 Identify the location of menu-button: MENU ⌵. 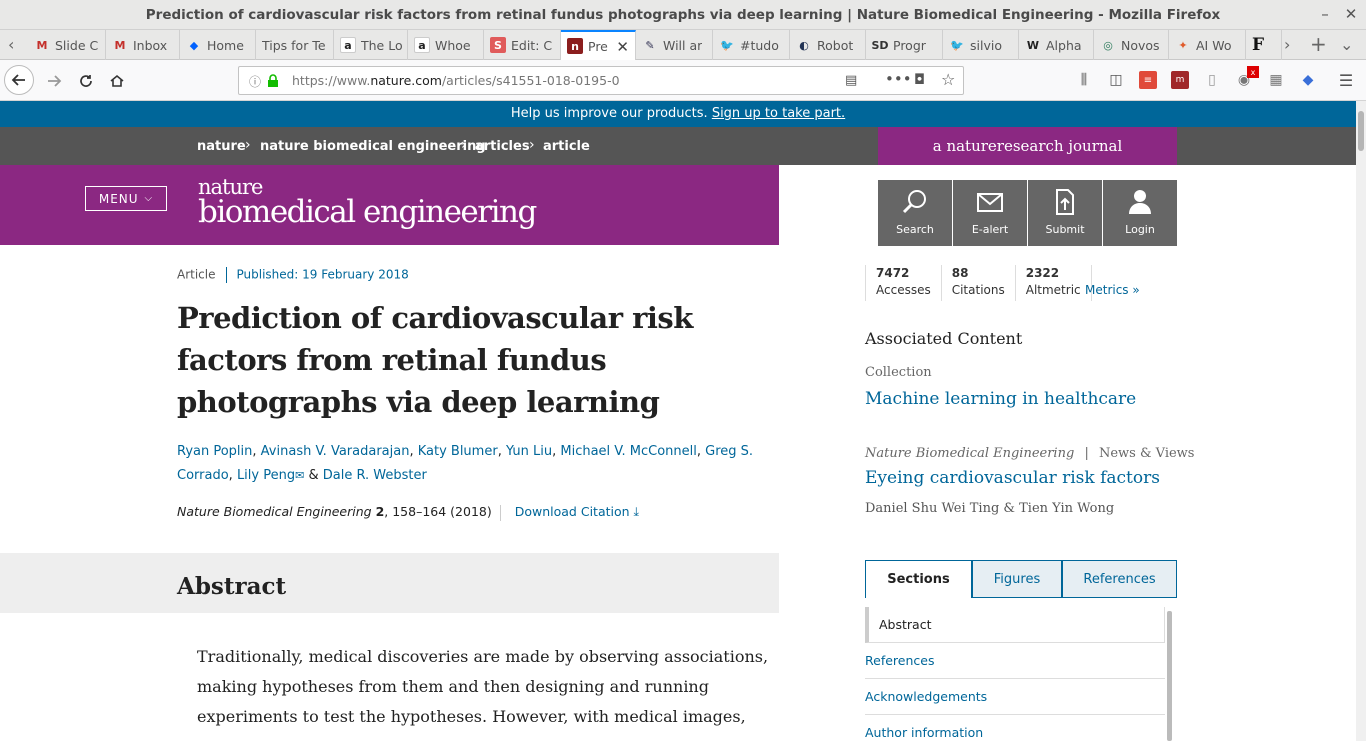
(126, 198).